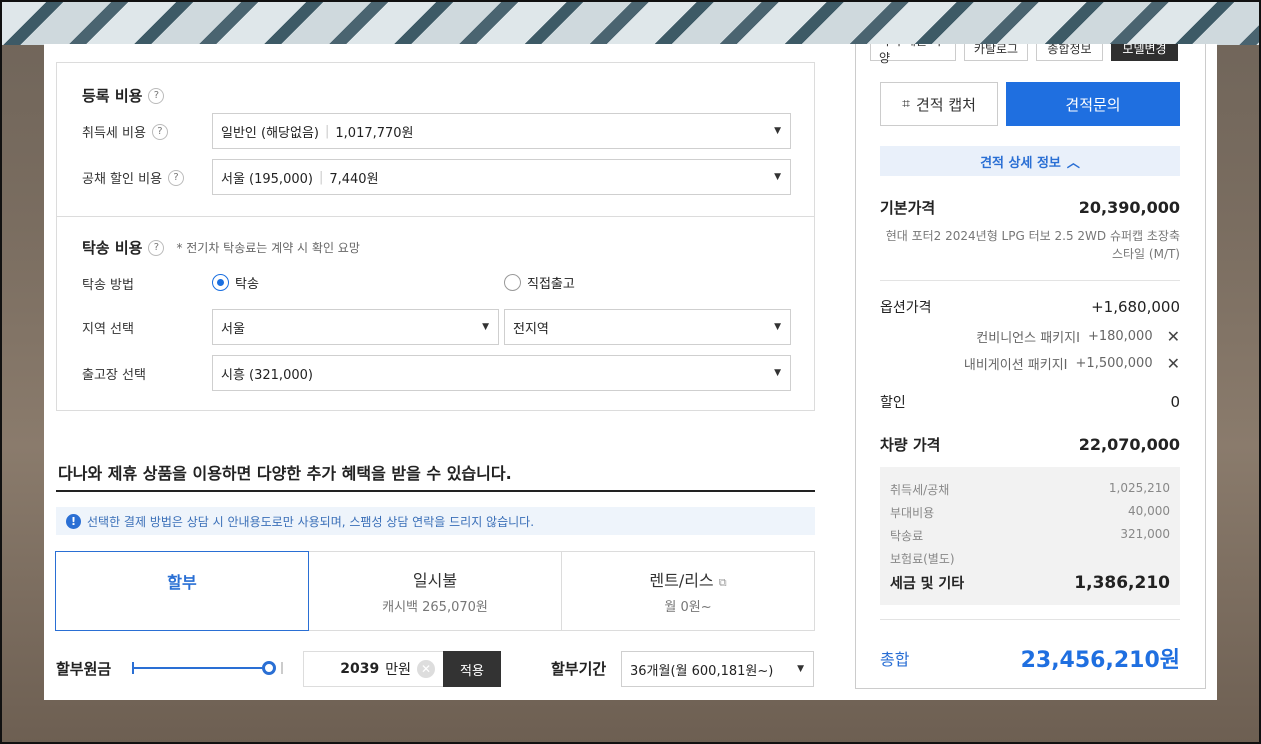 The width and height of the screenshot is (1261, 744). Describe the element at coordinates (1069, 52) in the screenshot. I see `tab-overview: 종합정보` at that location.